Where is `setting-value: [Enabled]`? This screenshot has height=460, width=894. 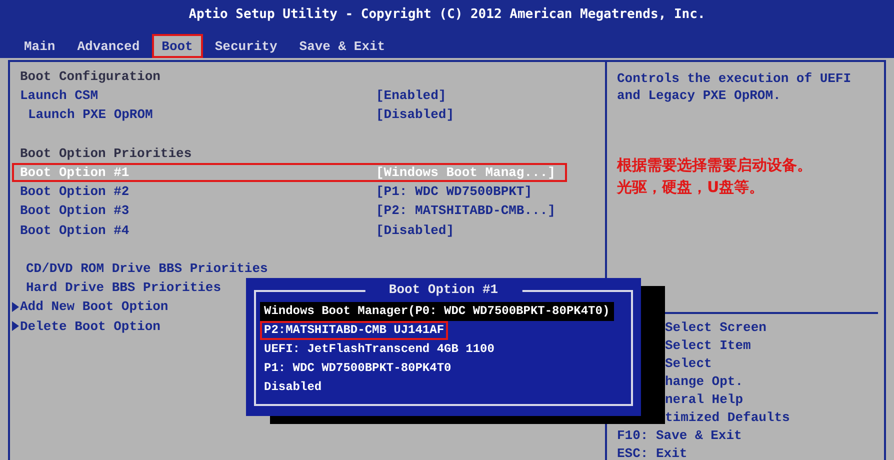
setting-value: [Enabled] is located at coordinates (467, 96).